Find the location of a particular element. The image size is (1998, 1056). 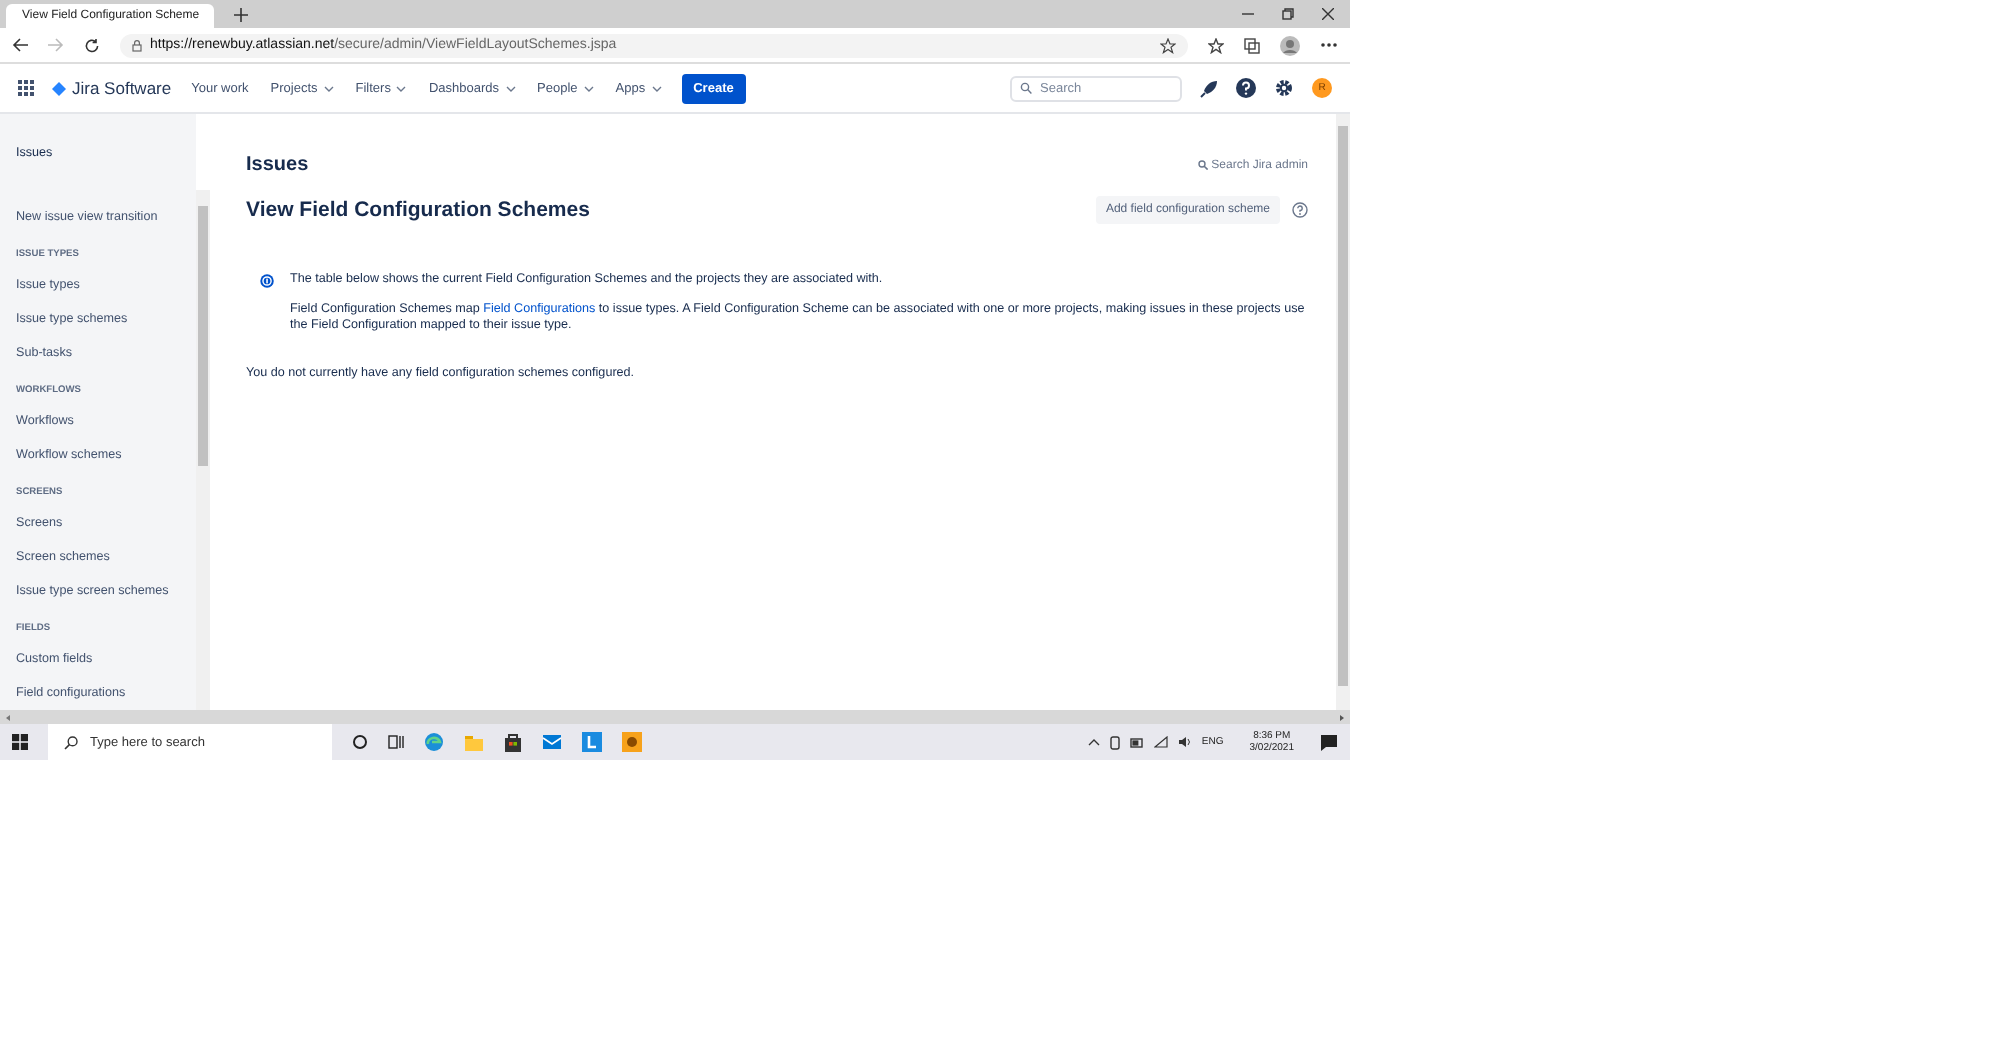

more-icon is located at coordinates (1329, 45).